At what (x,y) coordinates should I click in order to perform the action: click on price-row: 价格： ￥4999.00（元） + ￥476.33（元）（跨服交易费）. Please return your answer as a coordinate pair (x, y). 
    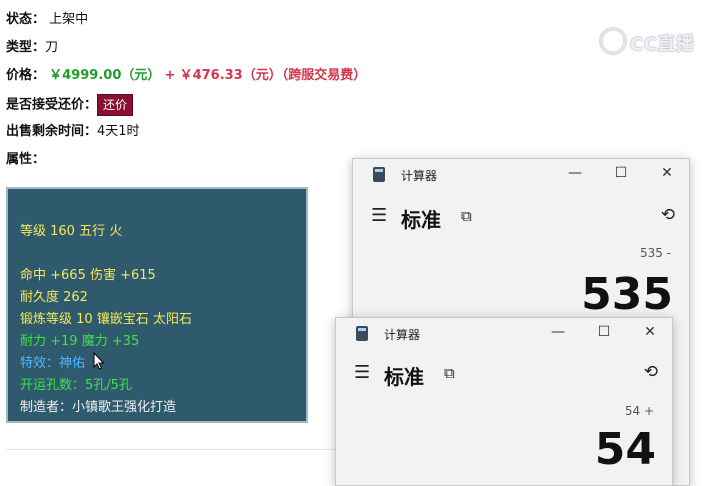
    Looking at the image, I should click on (186, 76).